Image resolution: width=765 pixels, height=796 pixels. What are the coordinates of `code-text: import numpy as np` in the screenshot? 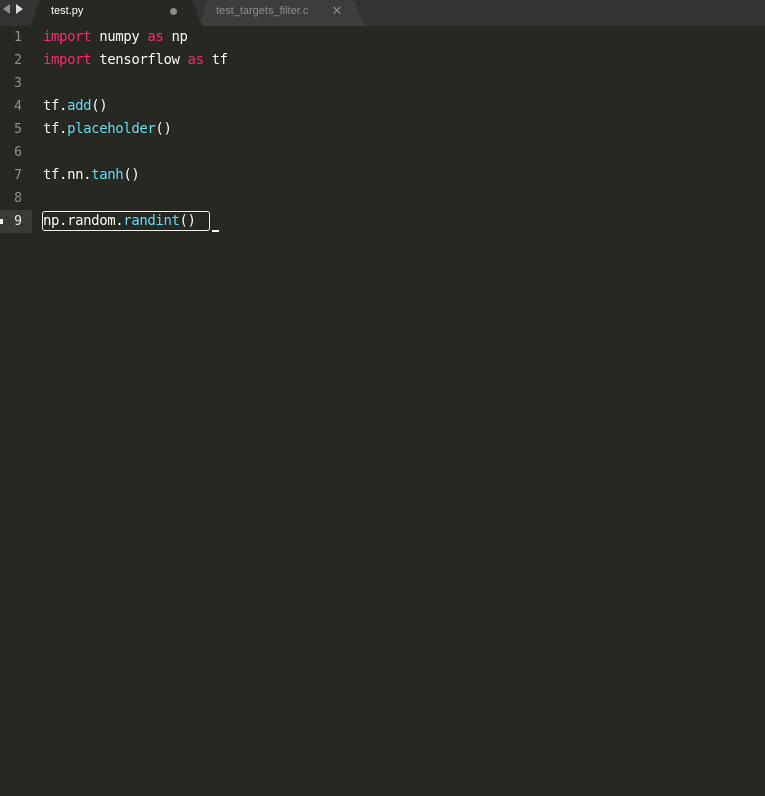 It's located at (115, 37).